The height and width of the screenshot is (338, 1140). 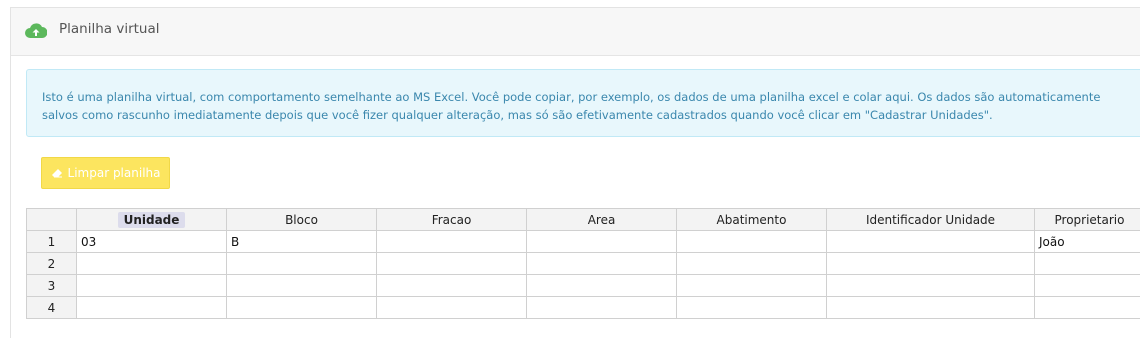 What do you see at coordinates (602, 220) in the screenshot?
I see `column-header-area: Area` at bounding box center [602, 220].